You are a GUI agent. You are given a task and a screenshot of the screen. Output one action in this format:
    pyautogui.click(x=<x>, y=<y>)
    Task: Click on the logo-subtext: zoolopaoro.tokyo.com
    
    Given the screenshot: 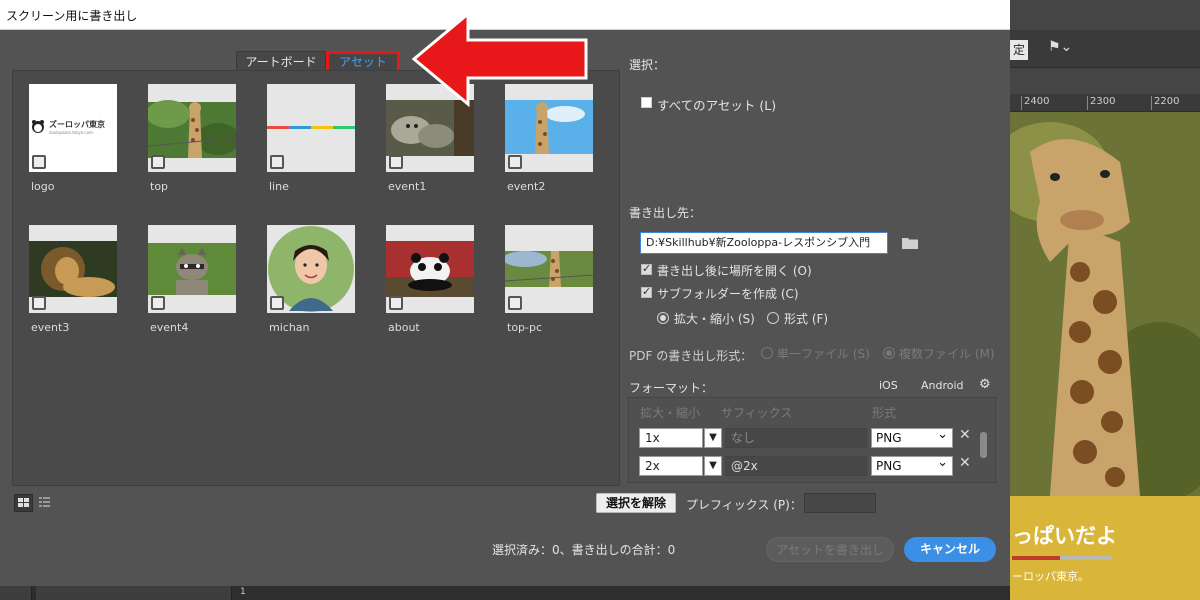 What is the action you would take?
    pyautogui.click(x=71, y=132)
    